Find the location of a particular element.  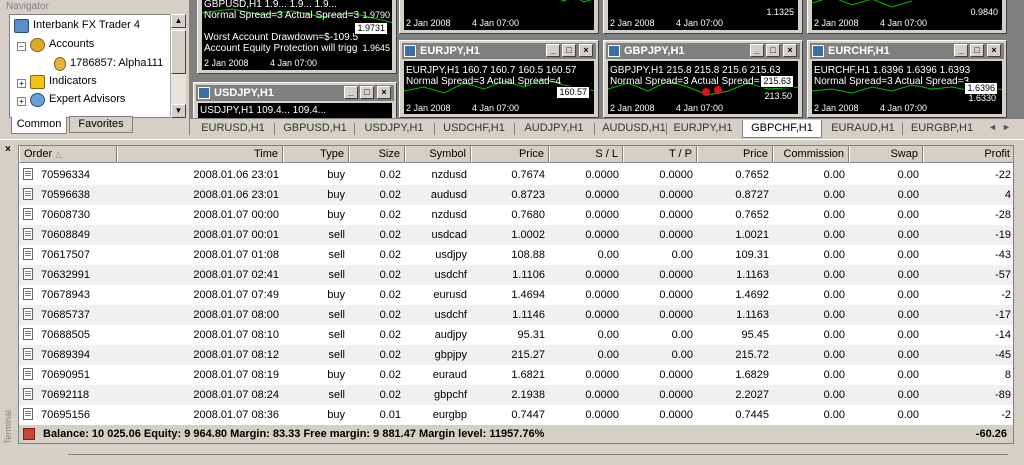

col-commission: Commission is located at coordinates (811, 154).